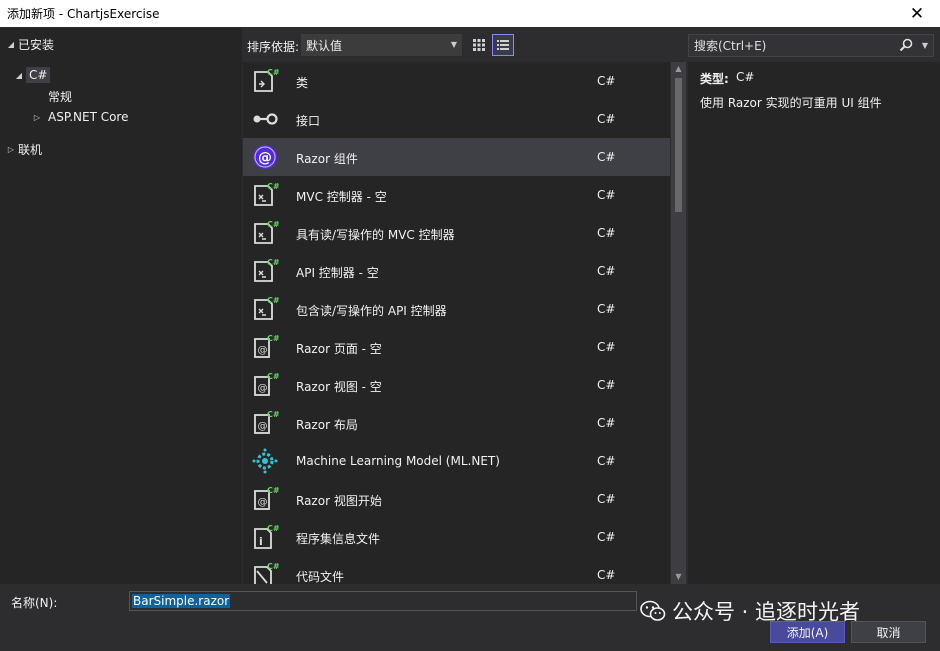 The image size is (940, 651). Describe the element at coordinates (265, 461) in the screenshot. I see `mlnet-gear-icon` at that location.